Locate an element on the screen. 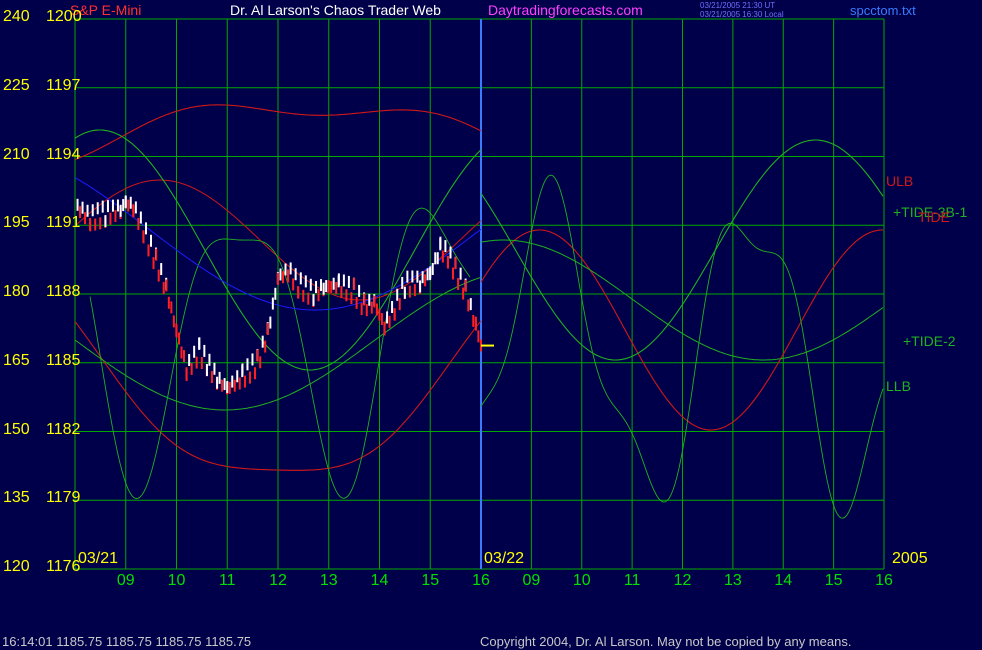 The image size is (982, 650). y-tick-label-left: 240 is located at coordinates (16, 16).